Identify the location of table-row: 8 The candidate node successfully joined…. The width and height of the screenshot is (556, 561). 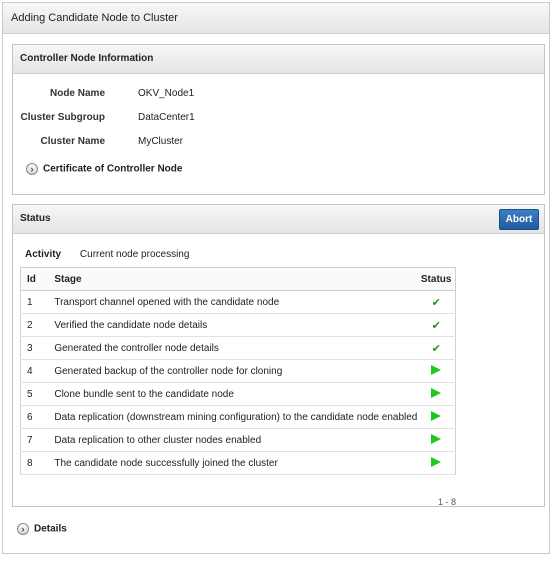
(238, 463).